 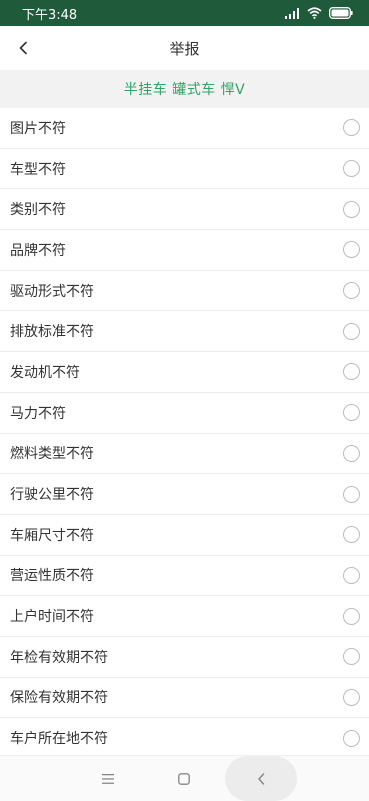 I want to click on system-navigation-bar, so click(x=184, y=778).